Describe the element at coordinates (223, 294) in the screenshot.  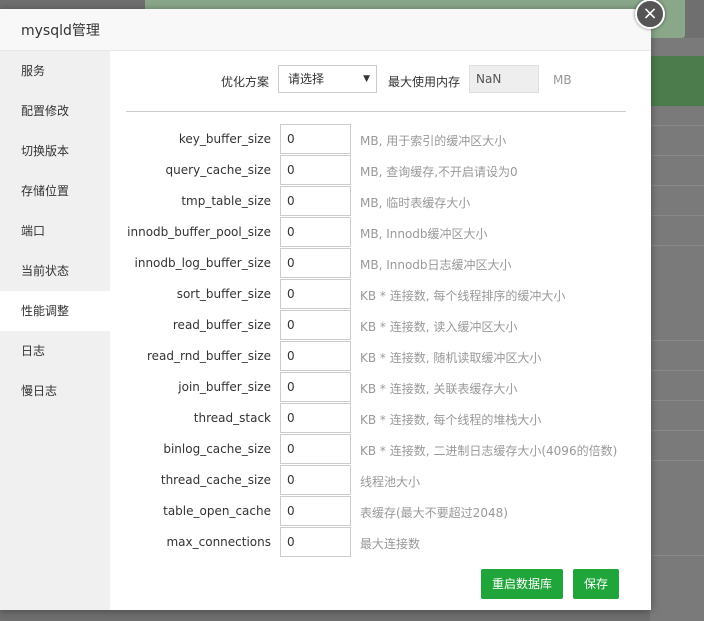
I see `param-label: sort_buffer_size` at that location.